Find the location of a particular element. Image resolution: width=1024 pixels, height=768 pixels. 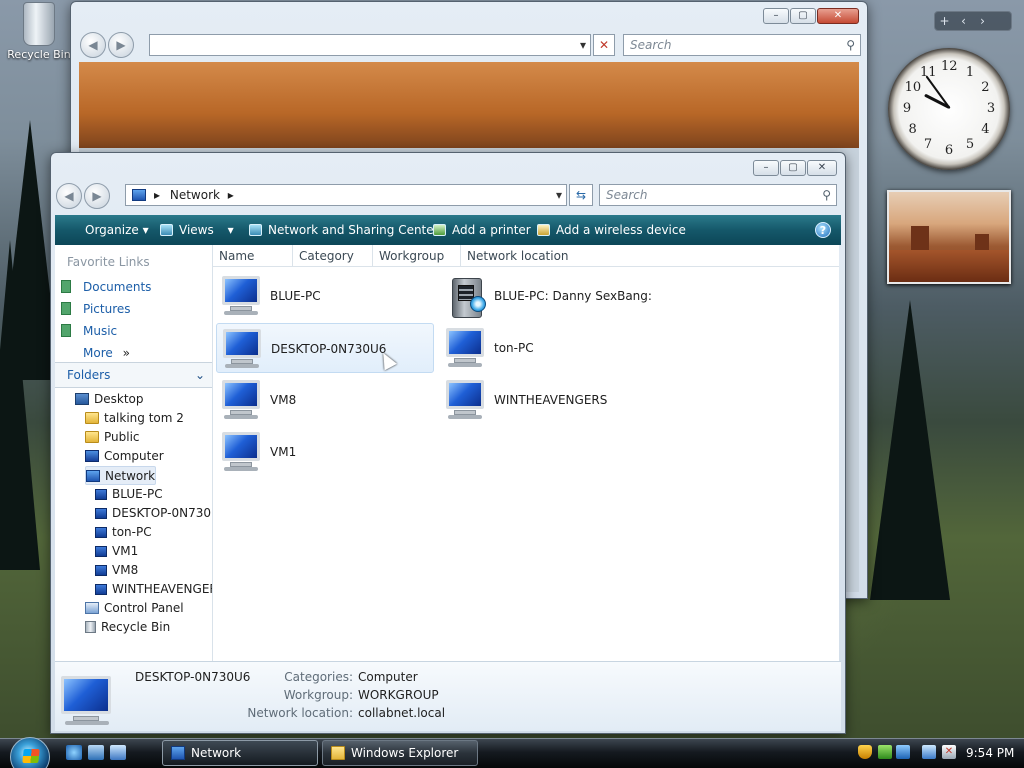

network-item-wintheavengers: WINTHEAVENGERS is located at coordinates (549, 400).